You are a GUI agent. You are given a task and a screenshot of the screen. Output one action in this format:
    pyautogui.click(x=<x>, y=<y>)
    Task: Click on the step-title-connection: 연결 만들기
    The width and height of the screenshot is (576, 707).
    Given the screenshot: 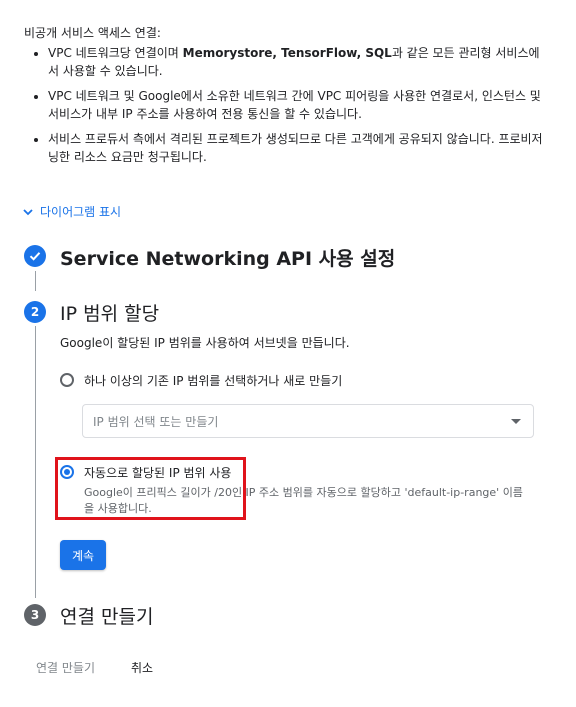 What is the action you would take?
    pyautogui.click(x=107, y=617)
    